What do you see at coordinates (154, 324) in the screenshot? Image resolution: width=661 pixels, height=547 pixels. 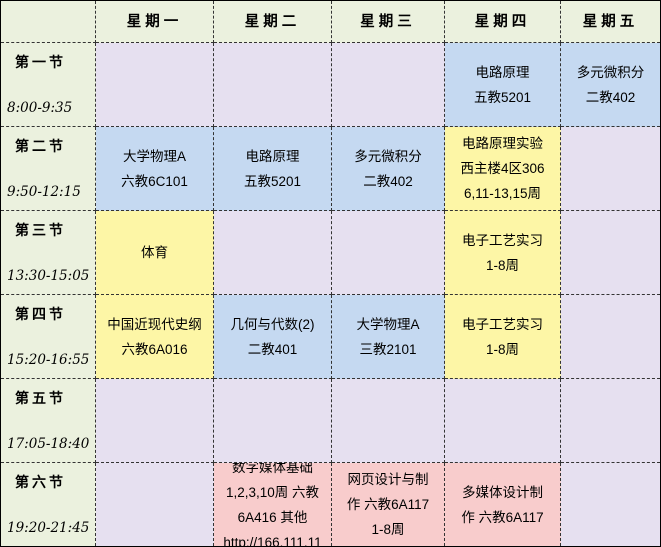 I see `course-name: 中国近现代史纲` at bounding box center [154, 324].